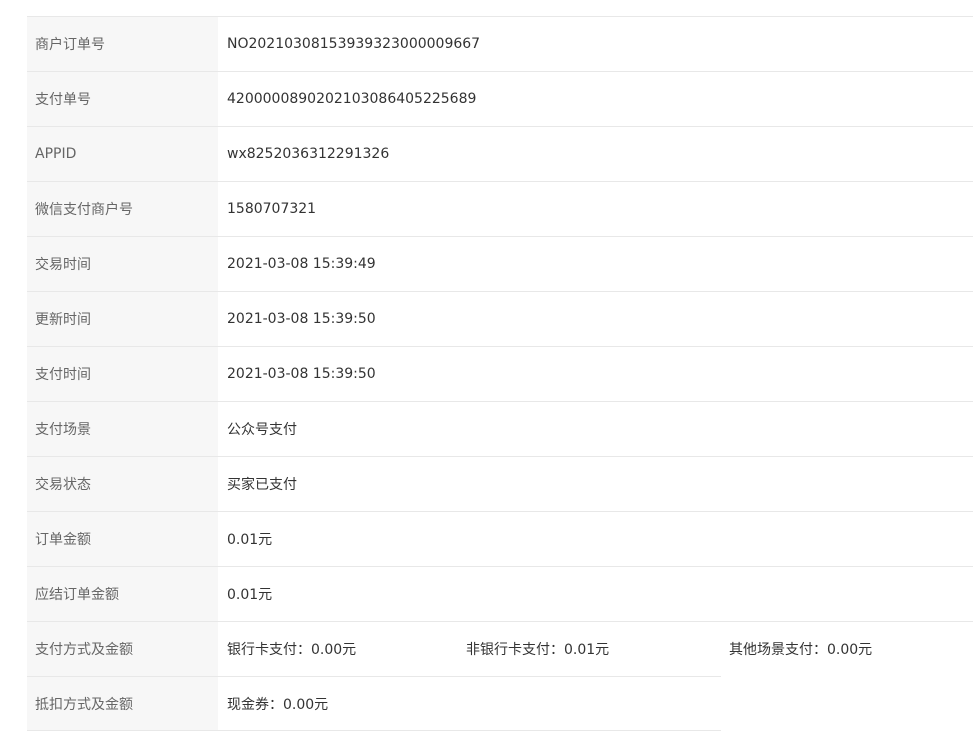  I want to click on other-scene-payment: 其他场景支付：0.00元, so click(801, 650).